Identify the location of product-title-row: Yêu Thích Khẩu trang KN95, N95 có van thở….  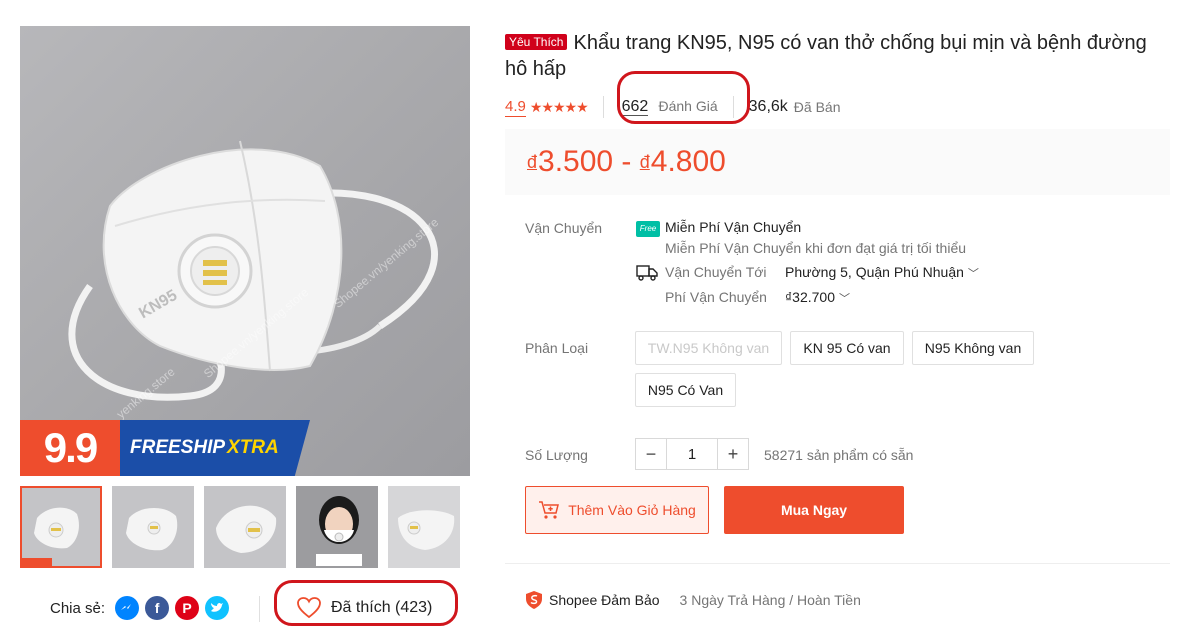
(835, 56).